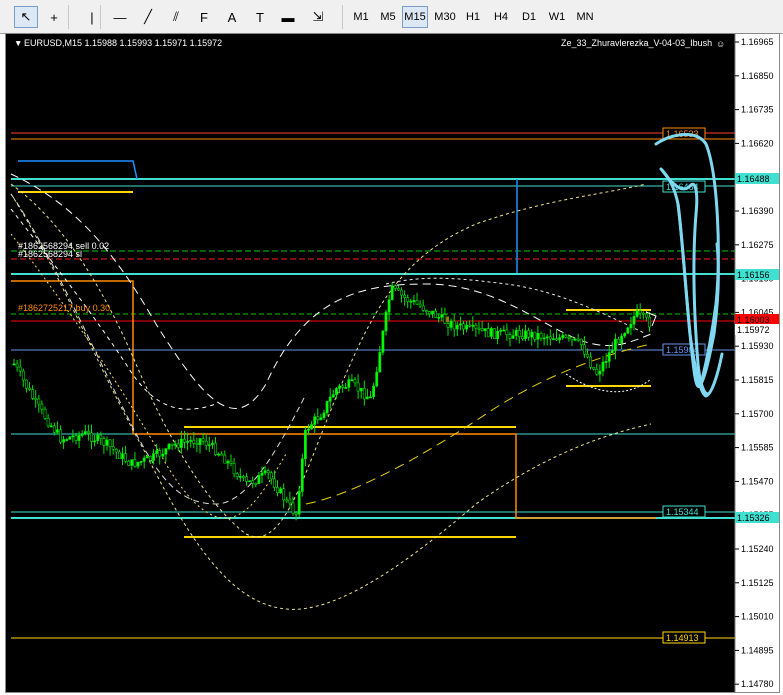 This screenshot has height=695, width=783. I want to click on price-tick-label: 1.15125, so click(757, 583).